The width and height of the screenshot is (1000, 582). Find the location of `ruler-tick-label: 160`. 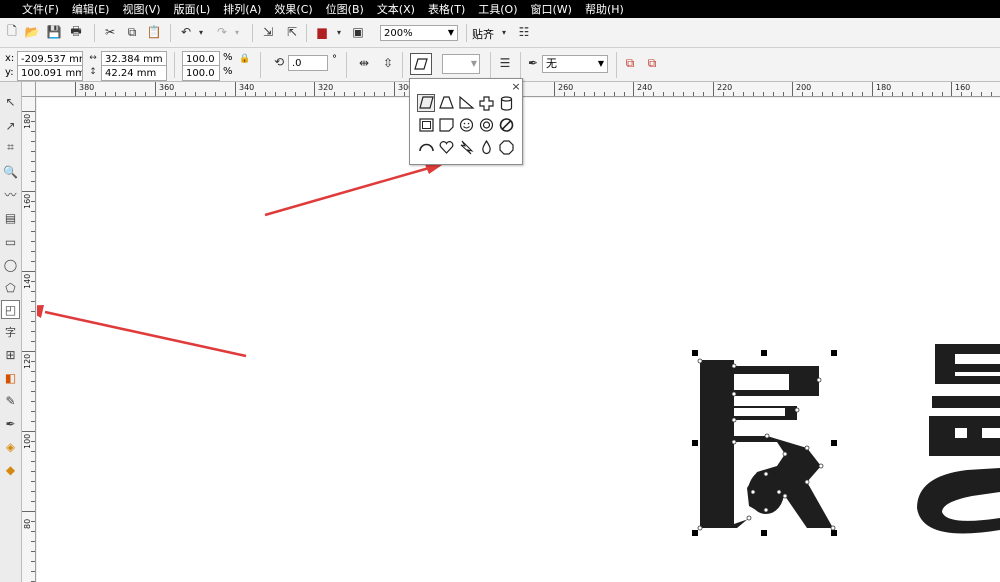

ruler-tick-label: 160 is located at coordinates (963, 87).